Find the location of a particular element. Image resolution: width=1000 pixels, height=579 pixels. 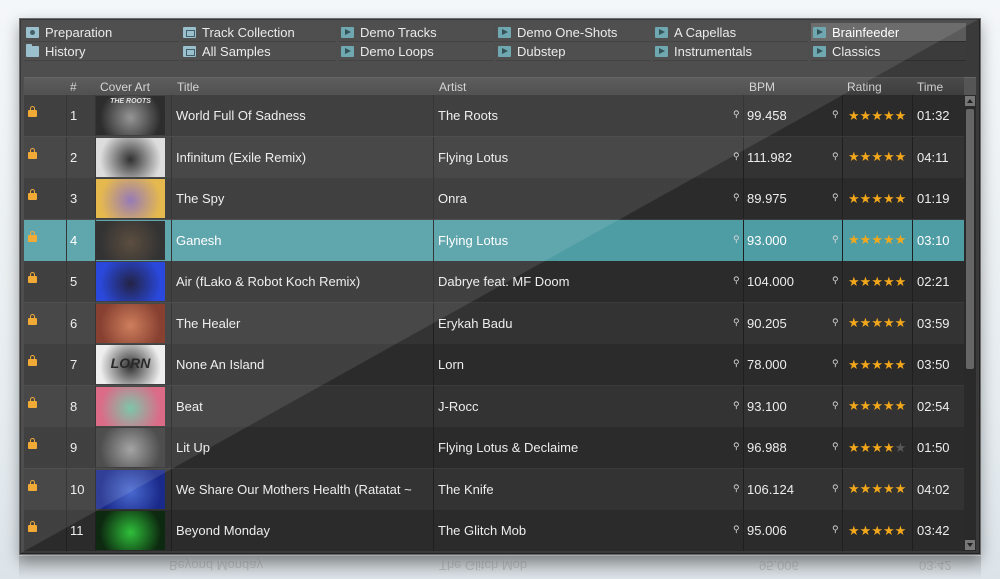

favorite-all-samples: All Samples is located at coordinates (258, 51).